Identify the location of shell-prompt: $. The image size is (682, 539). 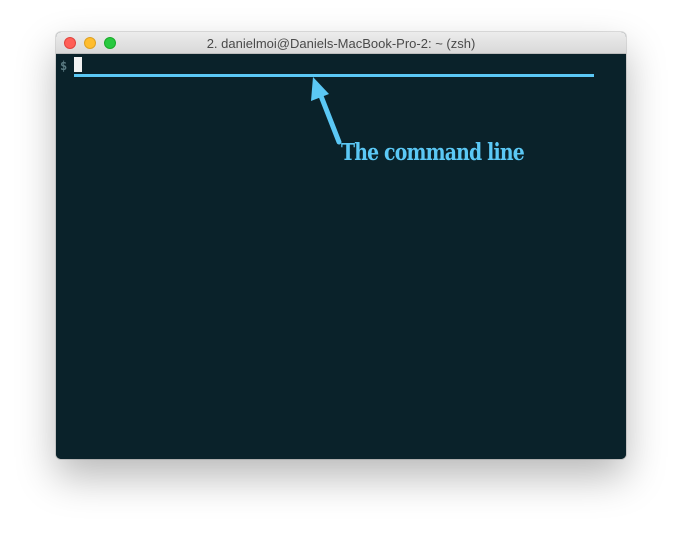
(64, 66).